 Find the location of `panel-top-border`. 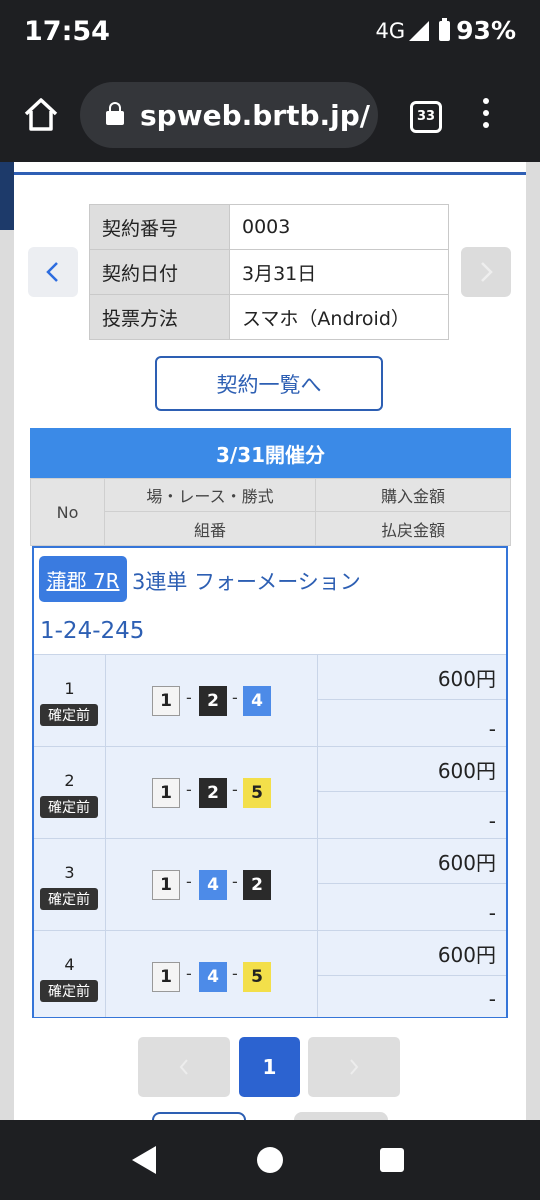

panel-top-border is located at coordinates (270, 173).